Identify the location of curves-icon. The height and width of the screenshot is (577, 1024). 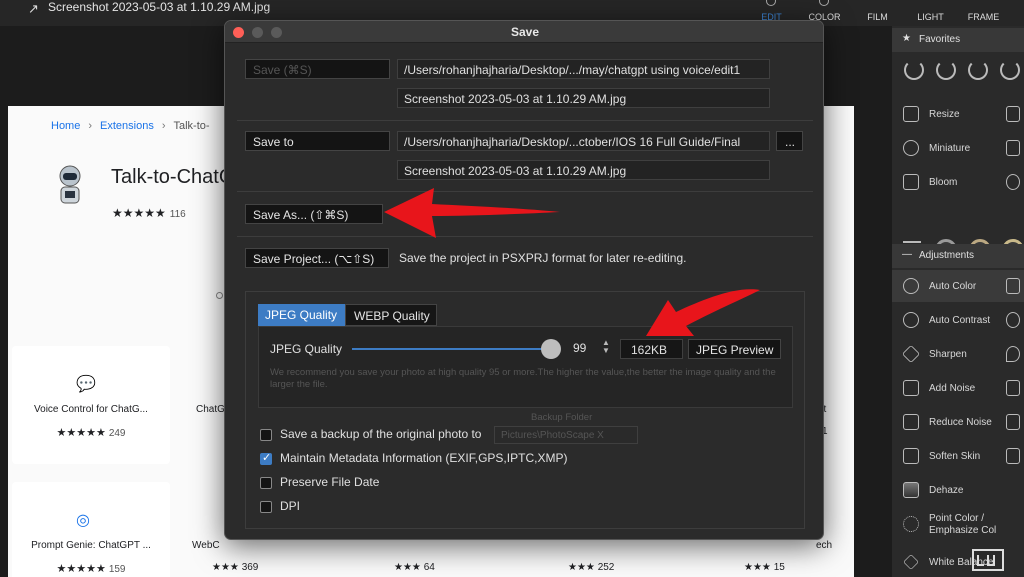
(1013, 320).